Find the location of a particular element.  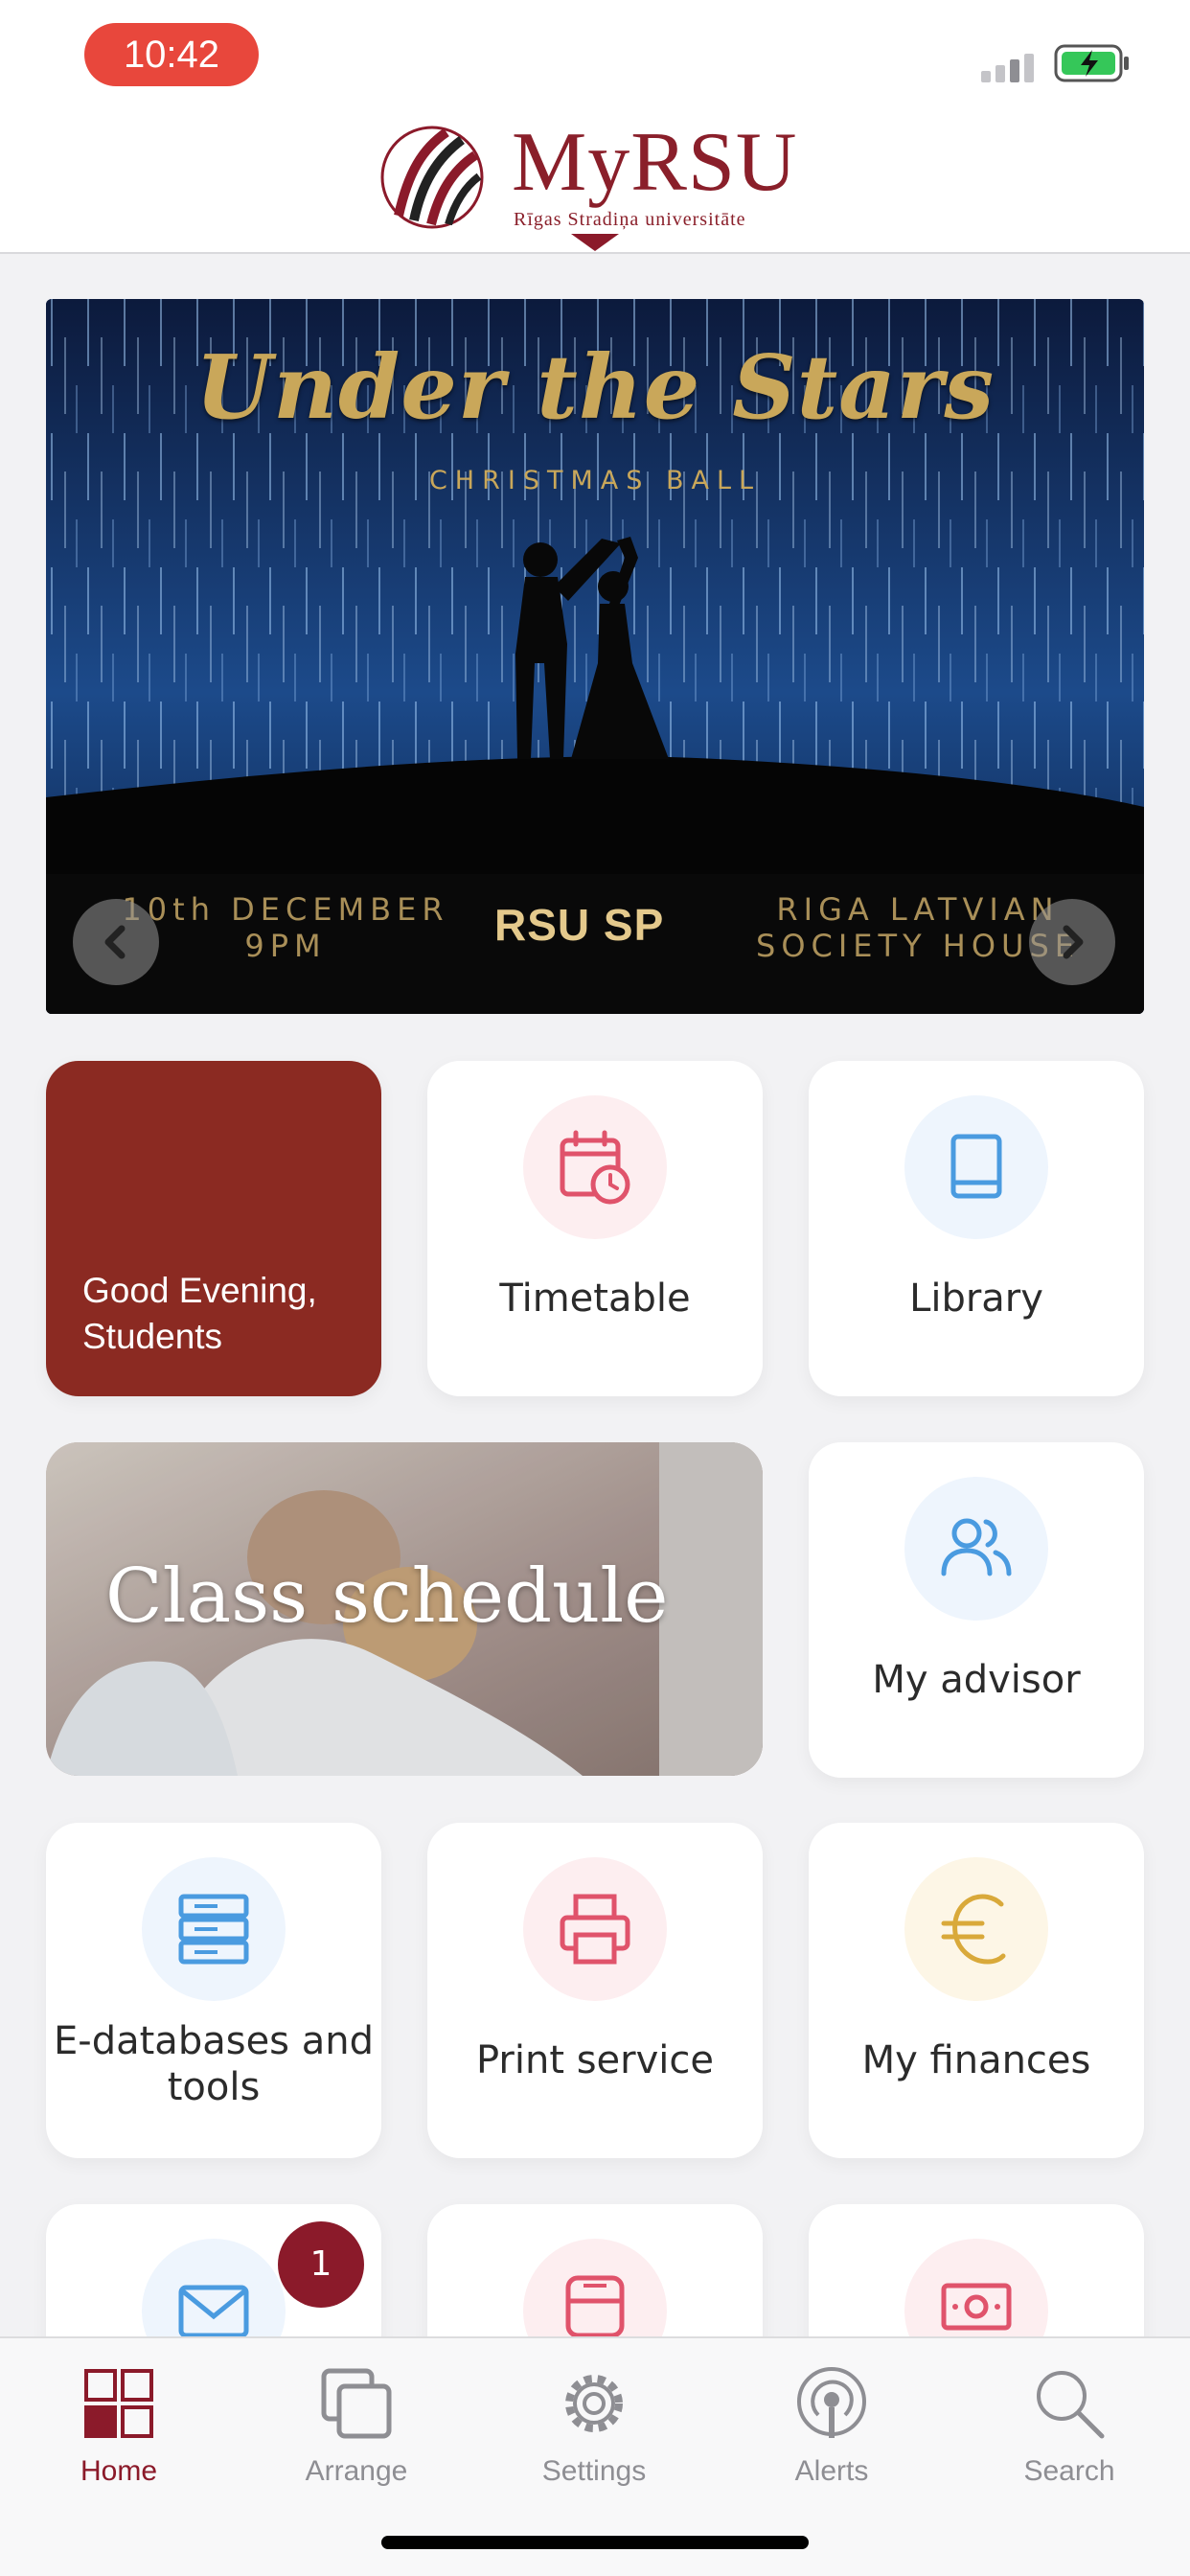

tab-settings-label: Settings is located at coordinates (594, 2471).